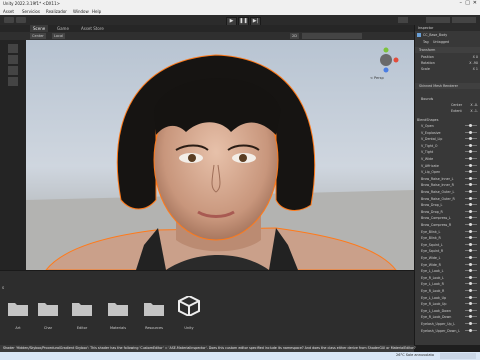  Describe the element at coordinates (475, 69) in the screenshot. I see `transform-row-value: X 1` at that location.